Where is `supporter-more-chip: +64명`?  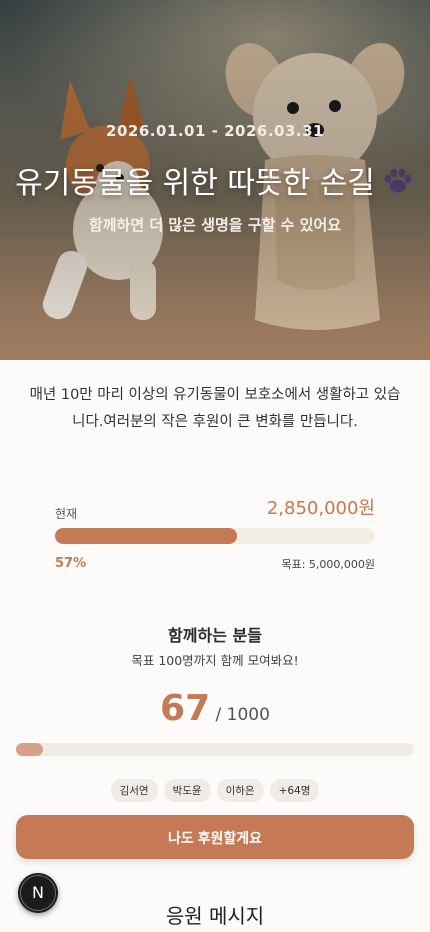 supporter-more-chip: +64명 is located at coordinates (294, 790).